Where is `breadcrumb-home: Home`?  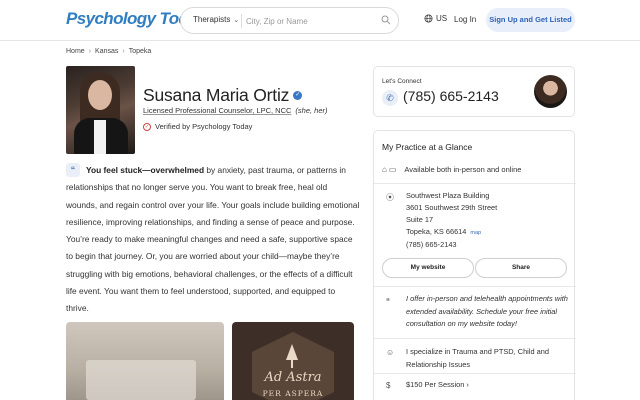
breadcrumb-home: Home is located at coordinates (75, 51).